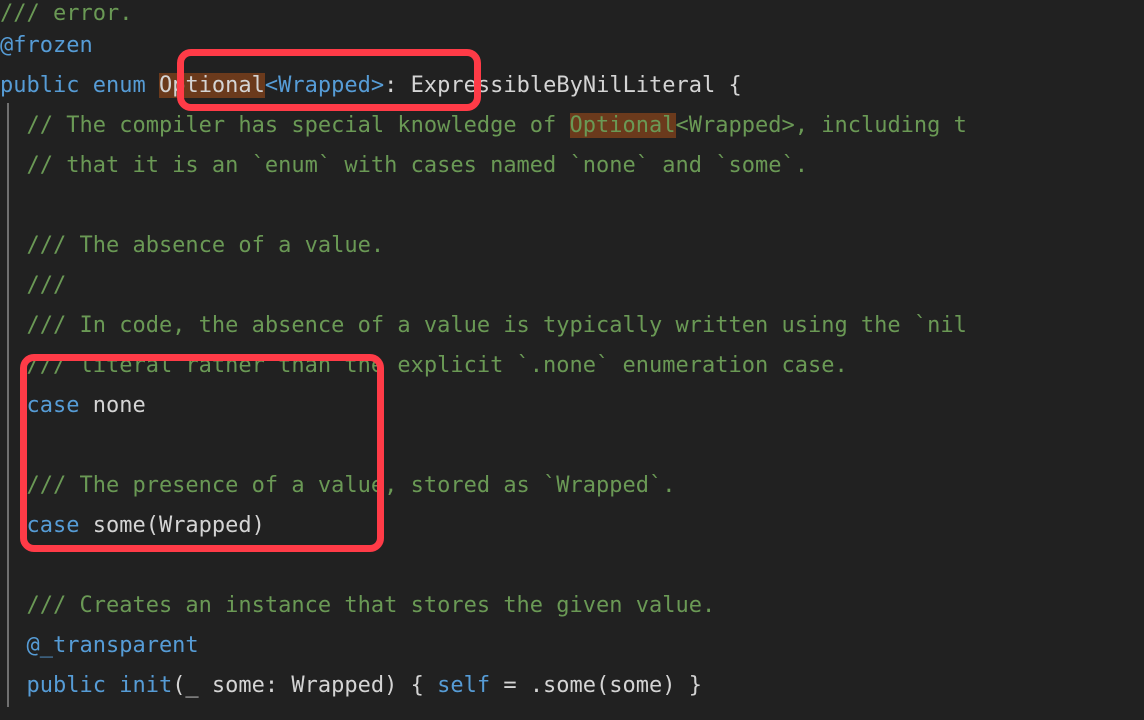  What do you see at coordinates (99, 645) in the screenshot?
I see `code-token: @_transparent` at bounding box center [99, 645].